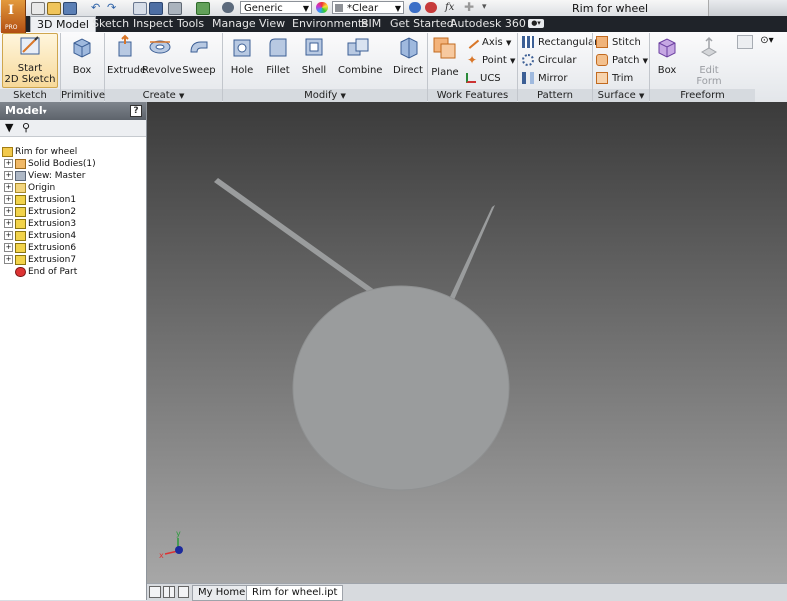 This screenshot has height=601, width=787. What do you see at coordinates (73, 111) in the screenshot?
I see `browser-header: Model▾ ?` at bounding box center [73, 111].